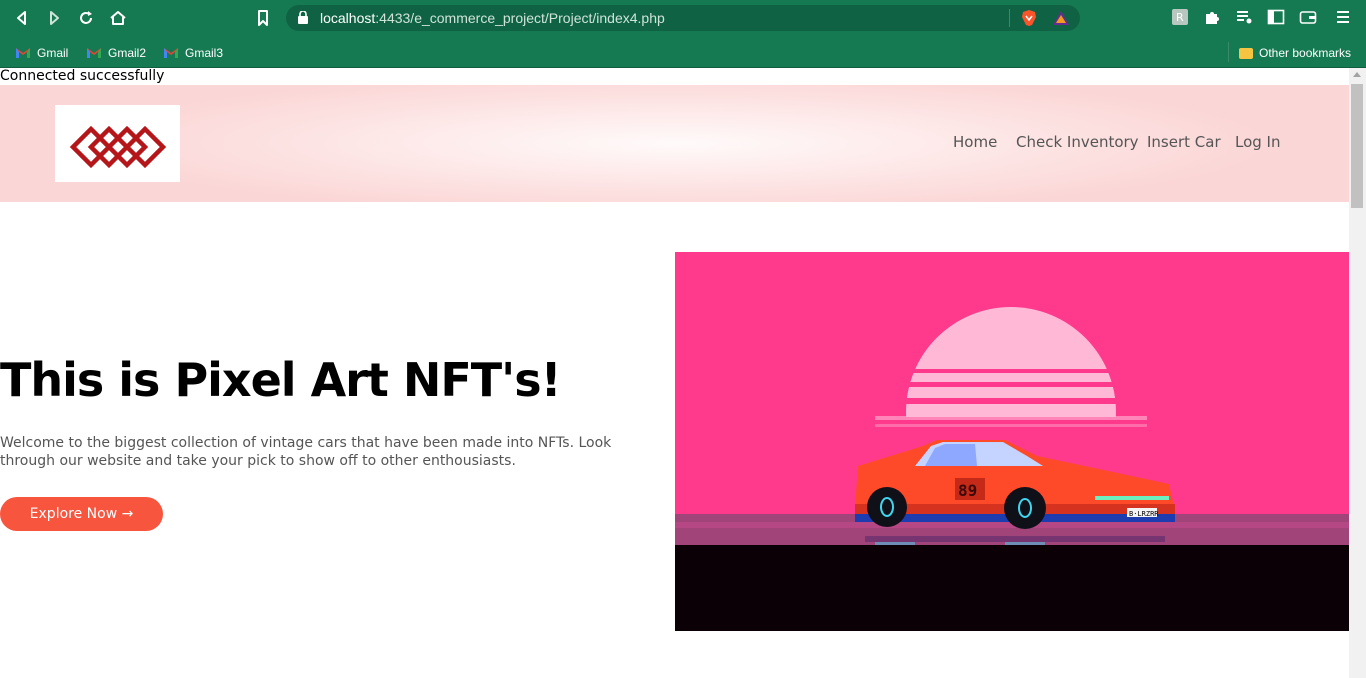 This screenshot has height=678, width=1366. What do you see at coordinates (53, 53) in the screenshot?
I see `bookmark-label: Gmail` at bounding box center [53, 53].